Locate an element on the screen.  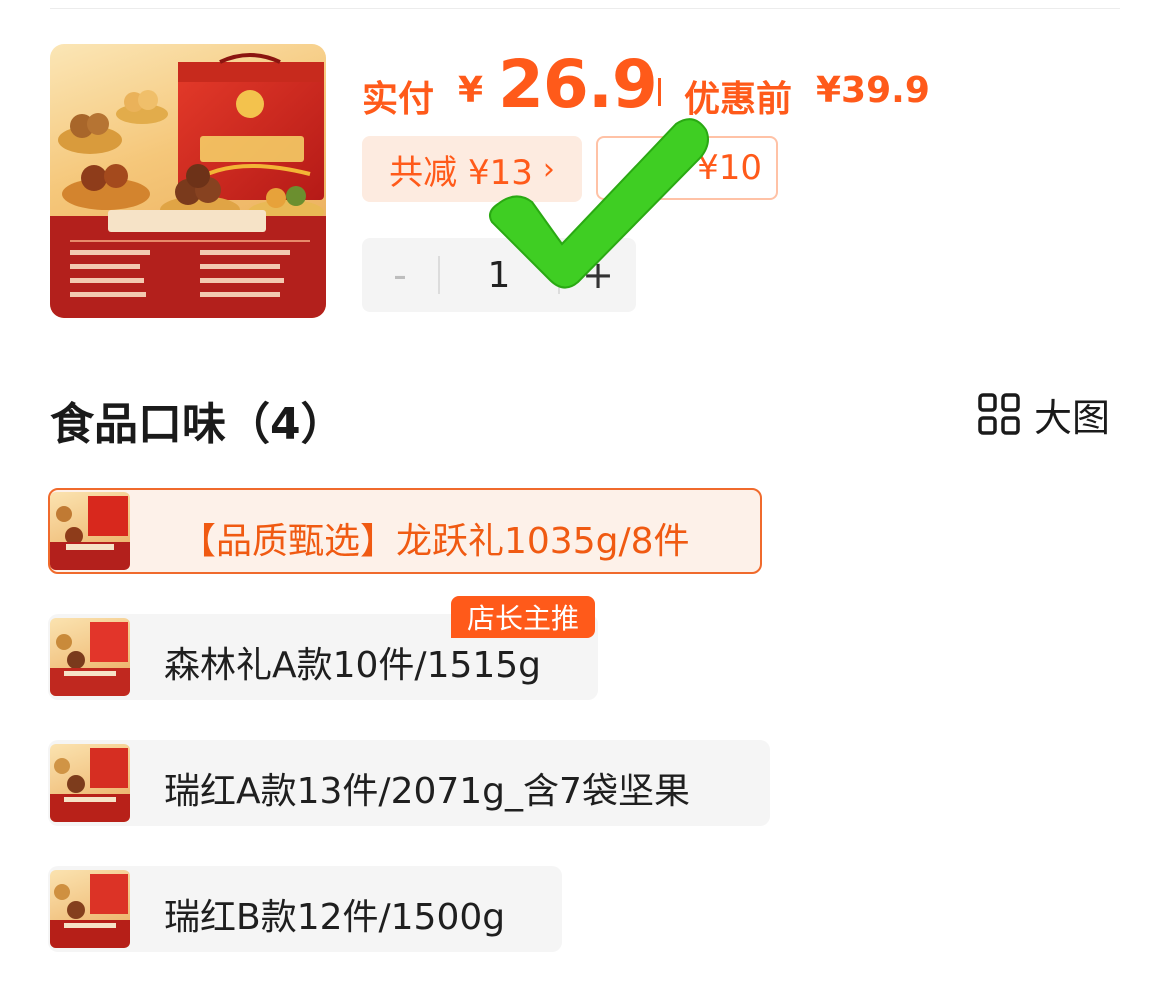
before-discount-label: 优惠前 is located at coordinates (738, 99).